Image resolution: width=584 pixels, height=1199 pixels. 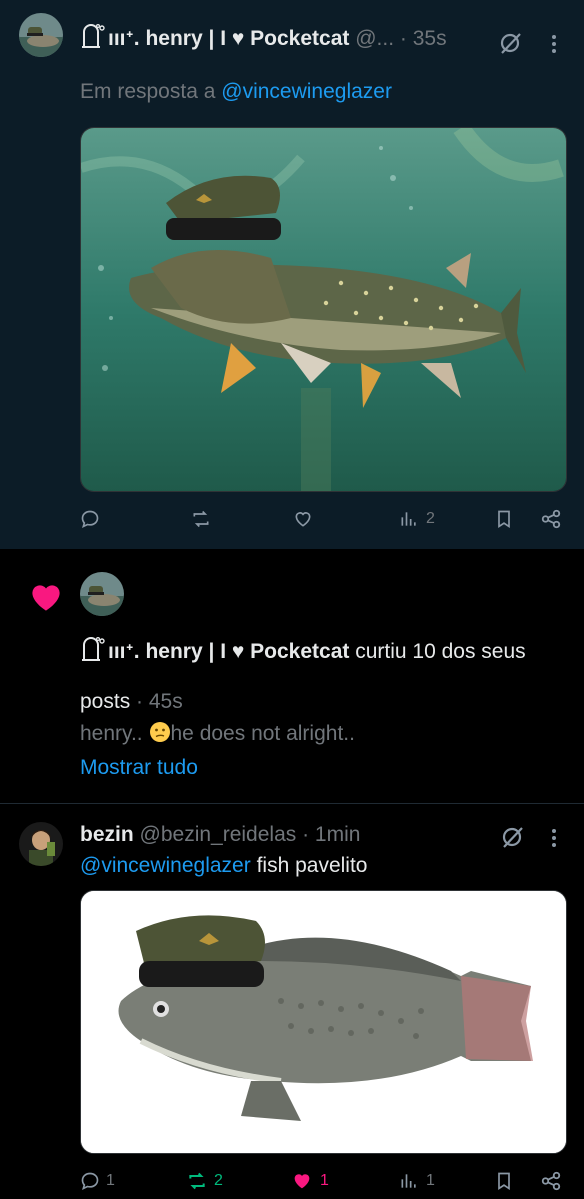 I want to click on tweet-actions: 2, so click(x=292, y=519).